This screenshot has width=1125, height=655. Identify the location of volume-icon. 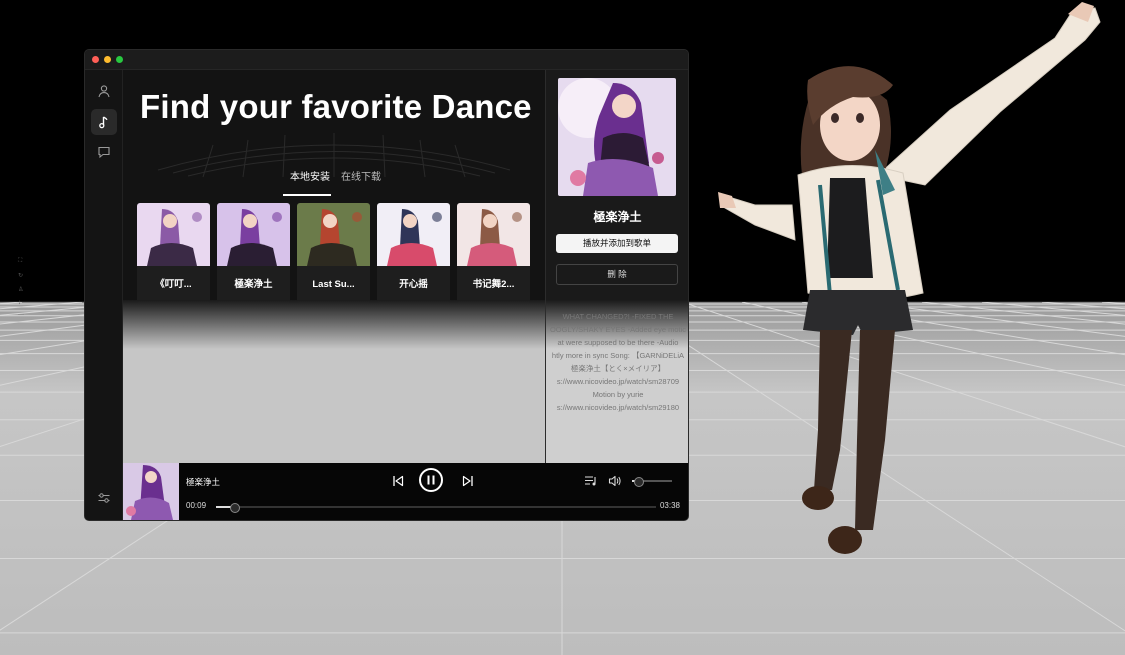
(615, 481).